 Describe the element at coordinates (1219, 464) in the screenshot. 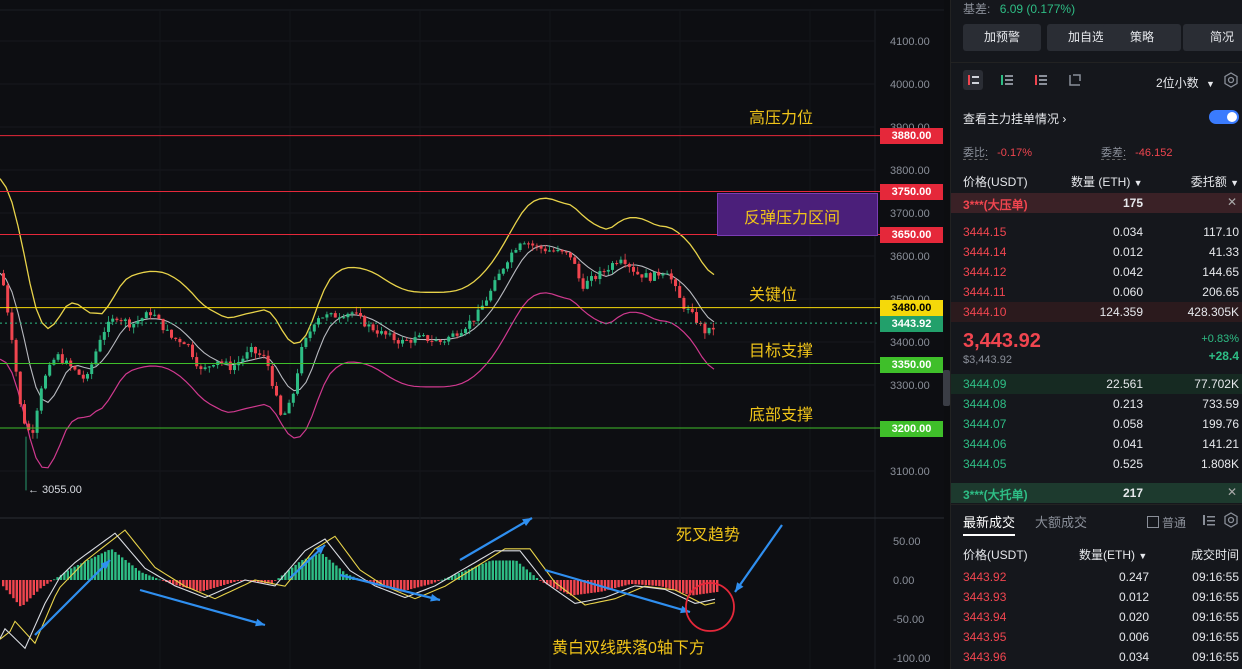

I see `row-amount: 1.808K` at that location.